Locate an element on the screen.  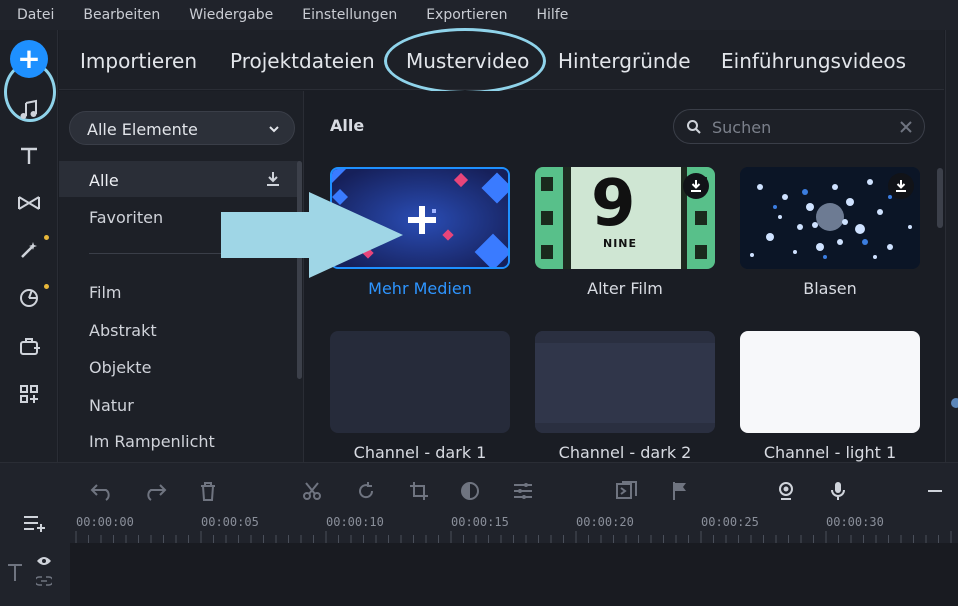
search-icon is located at coordinates (694, 127).